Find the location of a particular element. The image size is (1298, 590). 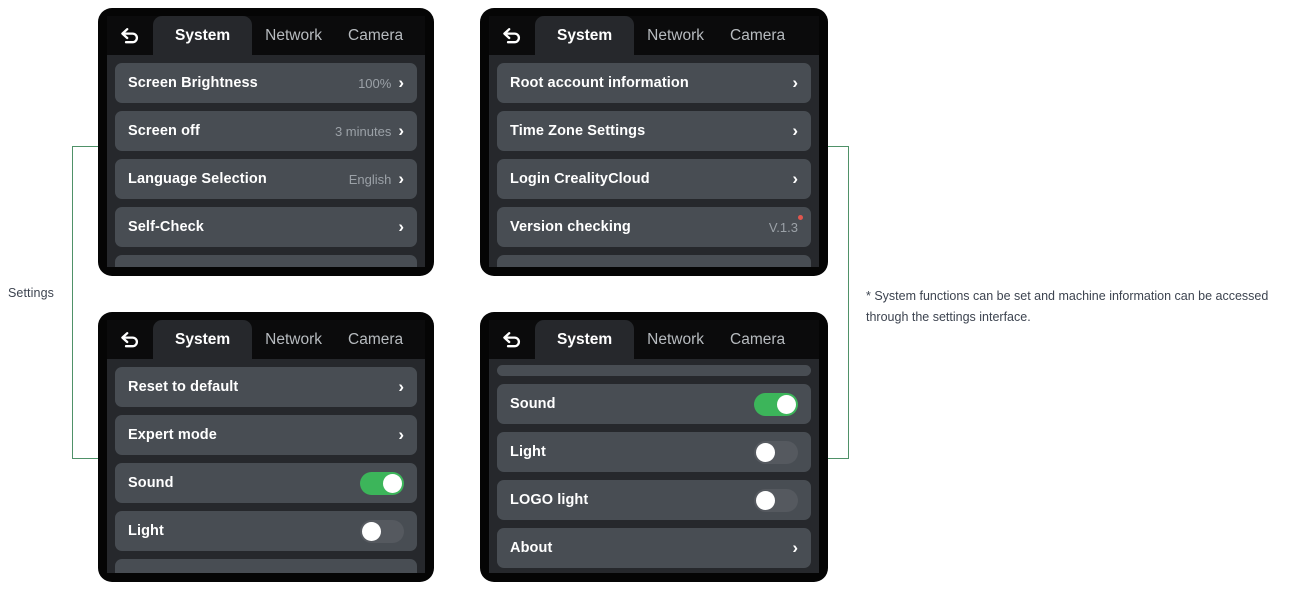

settings-row-label: Reset to default is located at coordinates (183, 387).